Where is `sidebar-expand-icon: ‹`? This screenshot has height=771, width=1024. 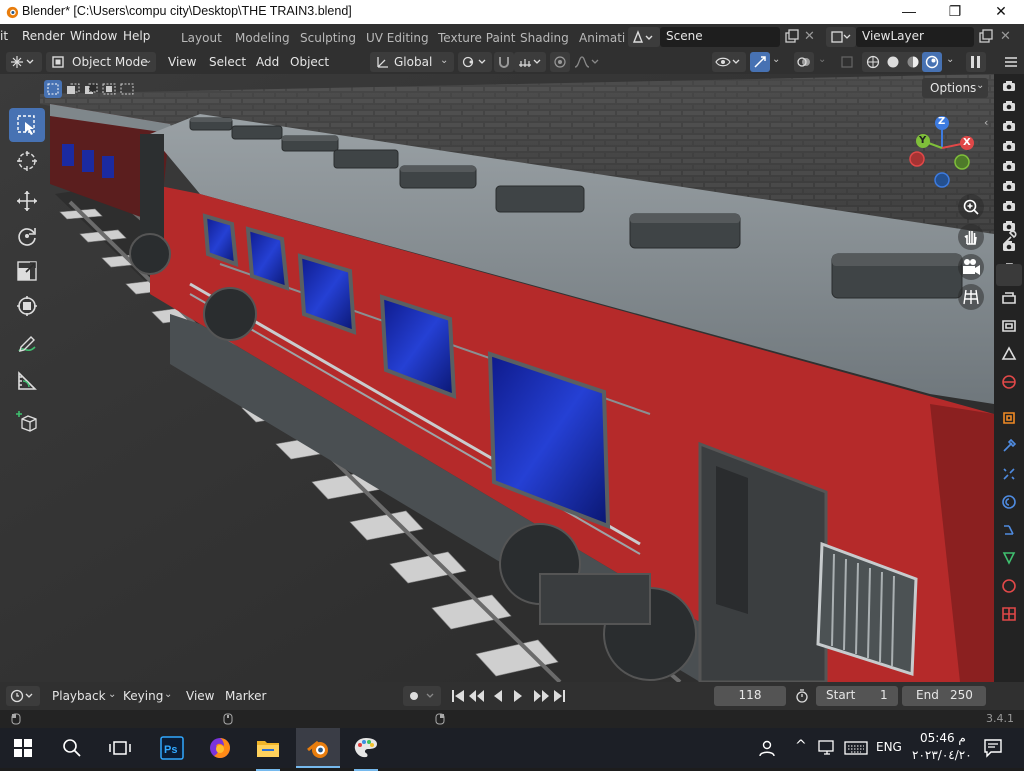 sidebar-expand-icon: ‹ is located at coordinates (986, 122).